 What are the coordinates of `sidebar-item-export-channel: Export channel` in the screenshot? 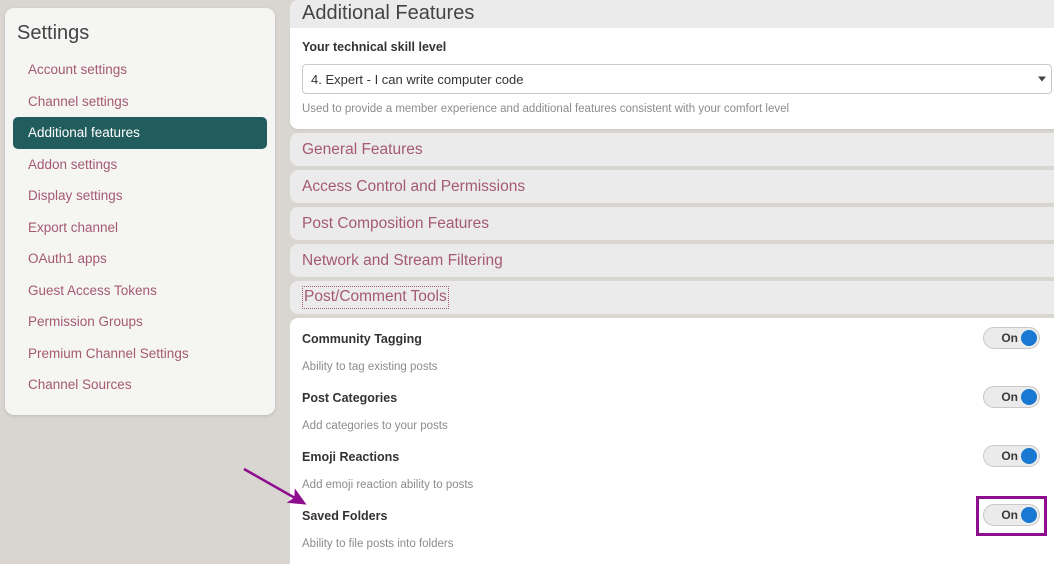 It's located at (140, 228).